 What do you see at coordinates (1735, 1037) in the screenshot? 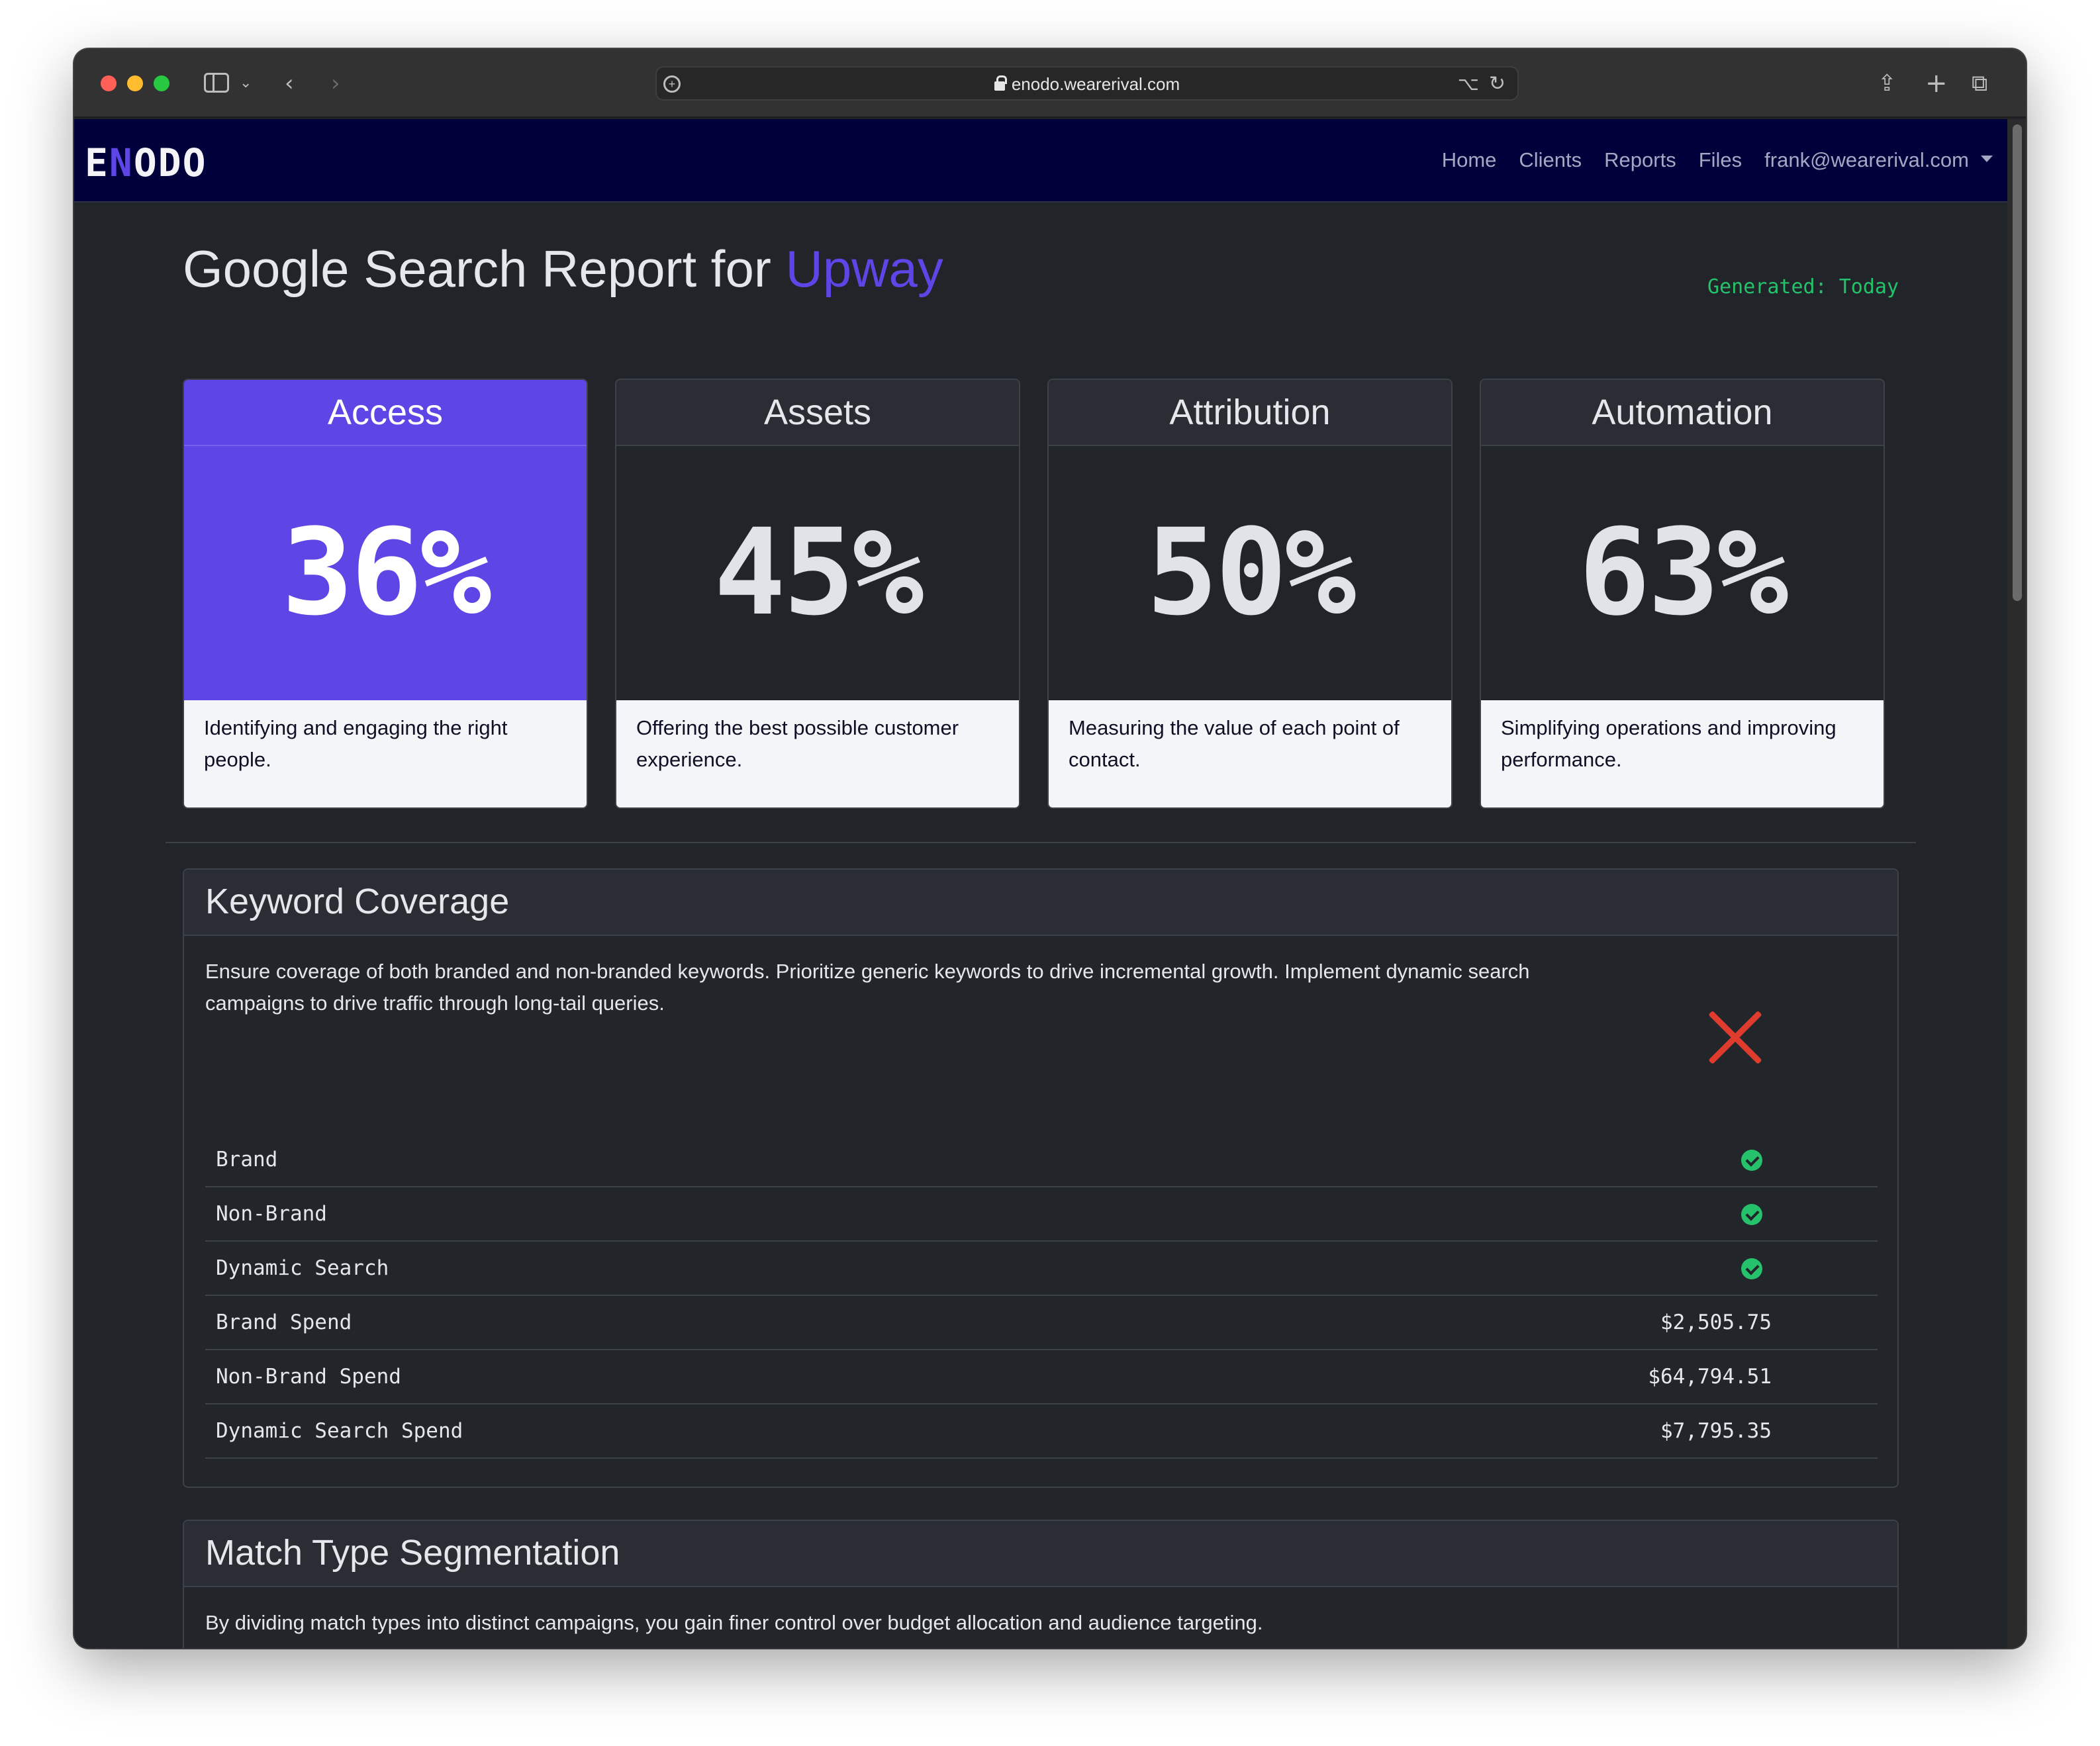
I see `x-mark-icon` at bounding box center [1735, 1037].